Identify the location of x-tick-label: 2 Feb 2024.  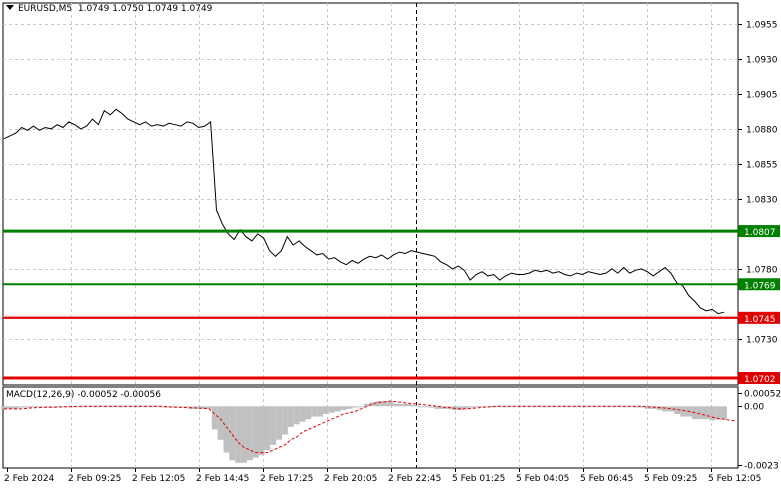
(29, 479).